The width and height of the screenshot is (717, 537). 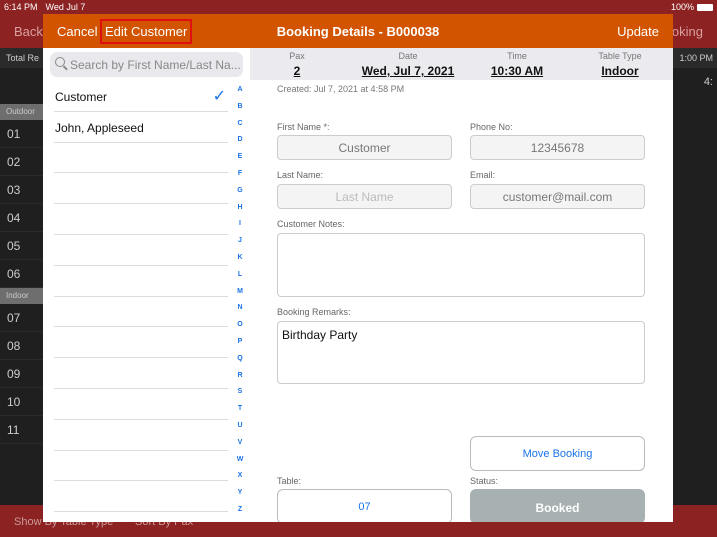 What do you see at coordinates (21, 346) in the screenshot?
I see `table-row: 08` at bounding box center [21, 346].